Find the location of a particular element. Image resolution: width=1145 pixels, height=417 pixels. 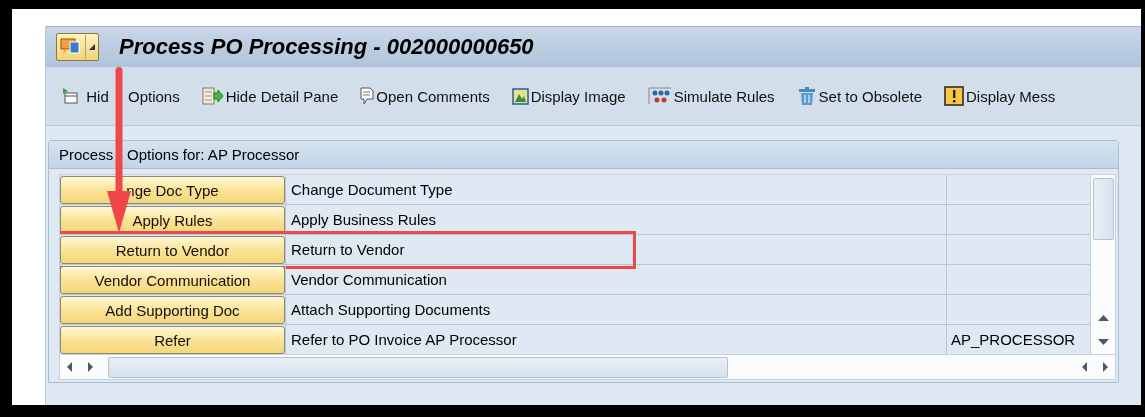

toolbar-button: Set to Obsolete is located at coordinates (859, 96).